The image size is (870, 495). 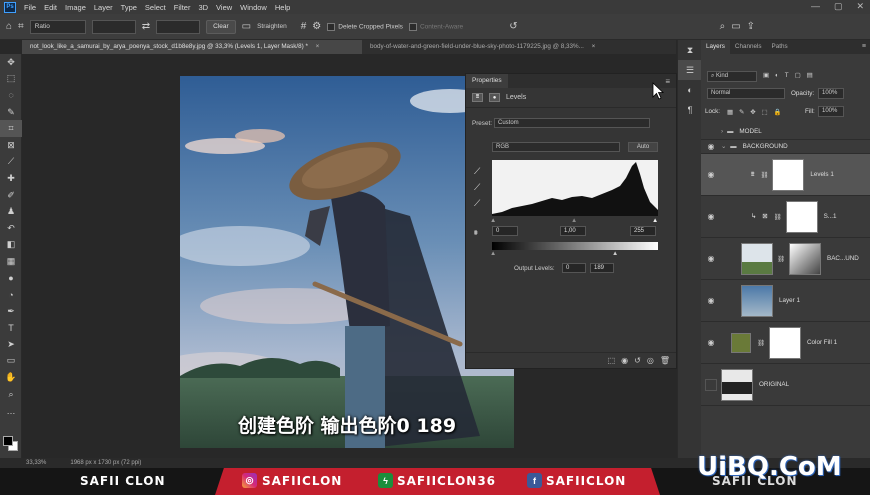 What do you see at coordinates (182, 7) in the screenshot?
I see `menu-filter: Filter` at bounding box center [182, 7].